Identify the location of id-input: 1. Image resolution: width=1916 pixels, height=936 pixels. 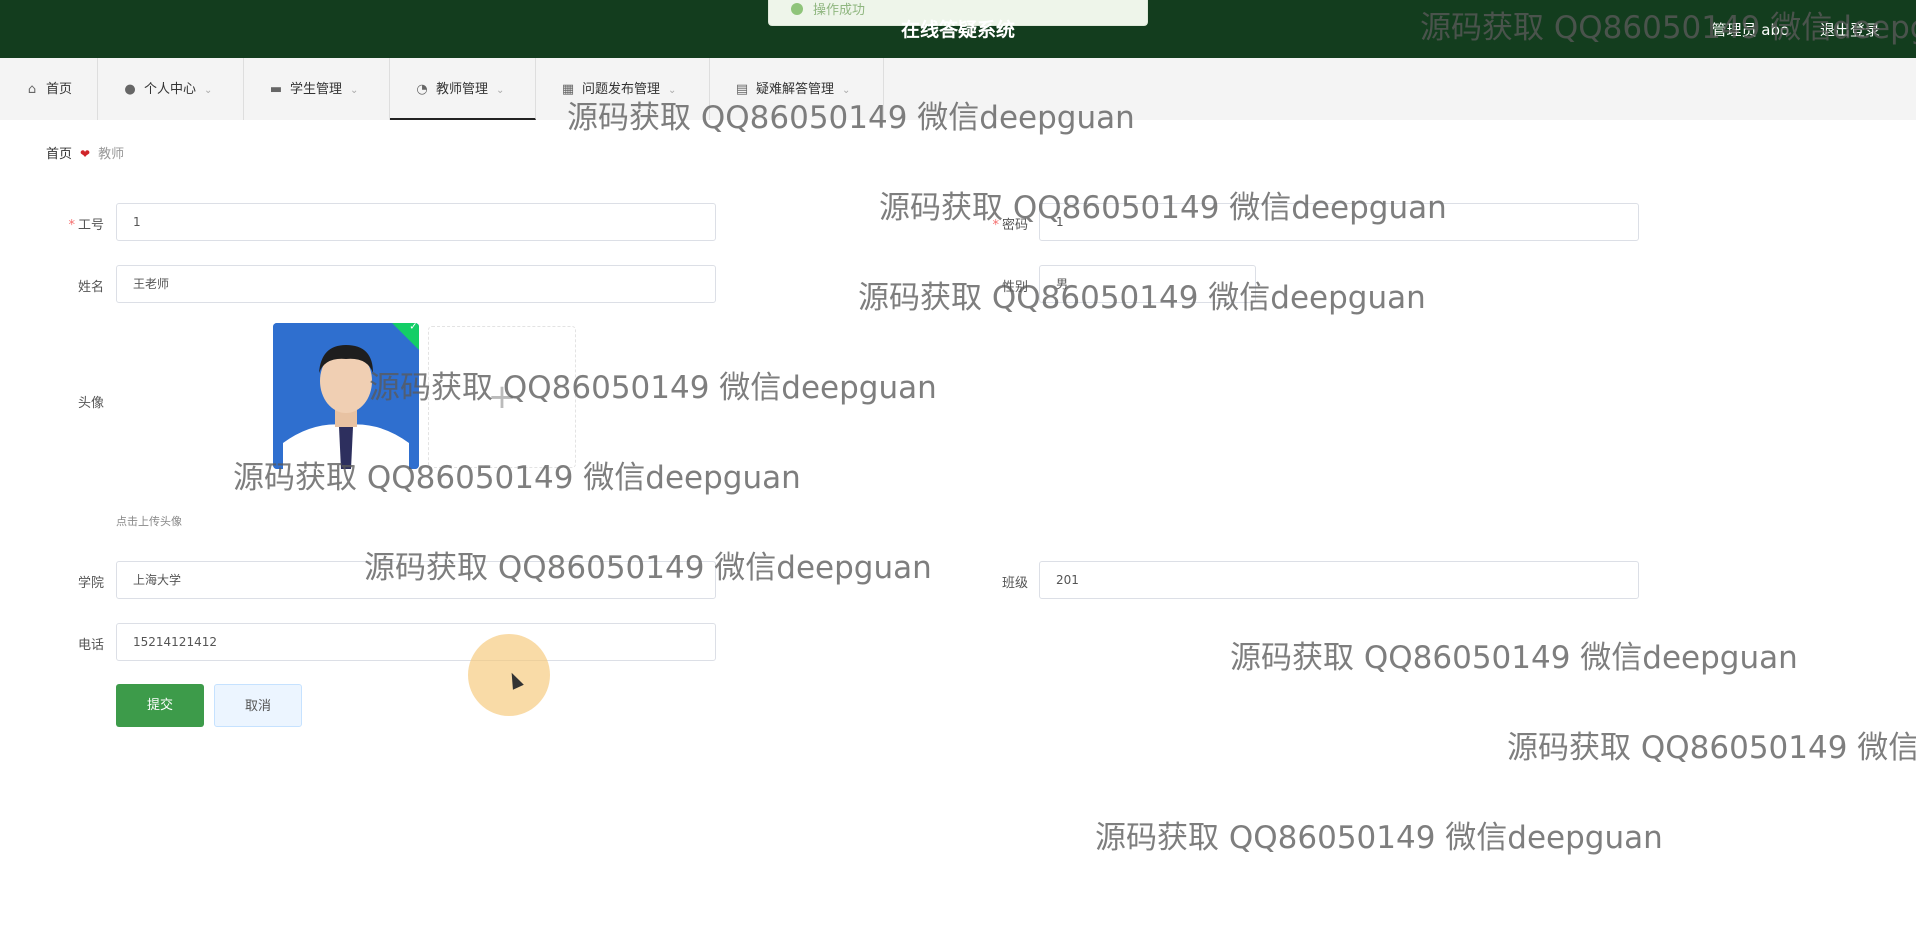
(416, 222).